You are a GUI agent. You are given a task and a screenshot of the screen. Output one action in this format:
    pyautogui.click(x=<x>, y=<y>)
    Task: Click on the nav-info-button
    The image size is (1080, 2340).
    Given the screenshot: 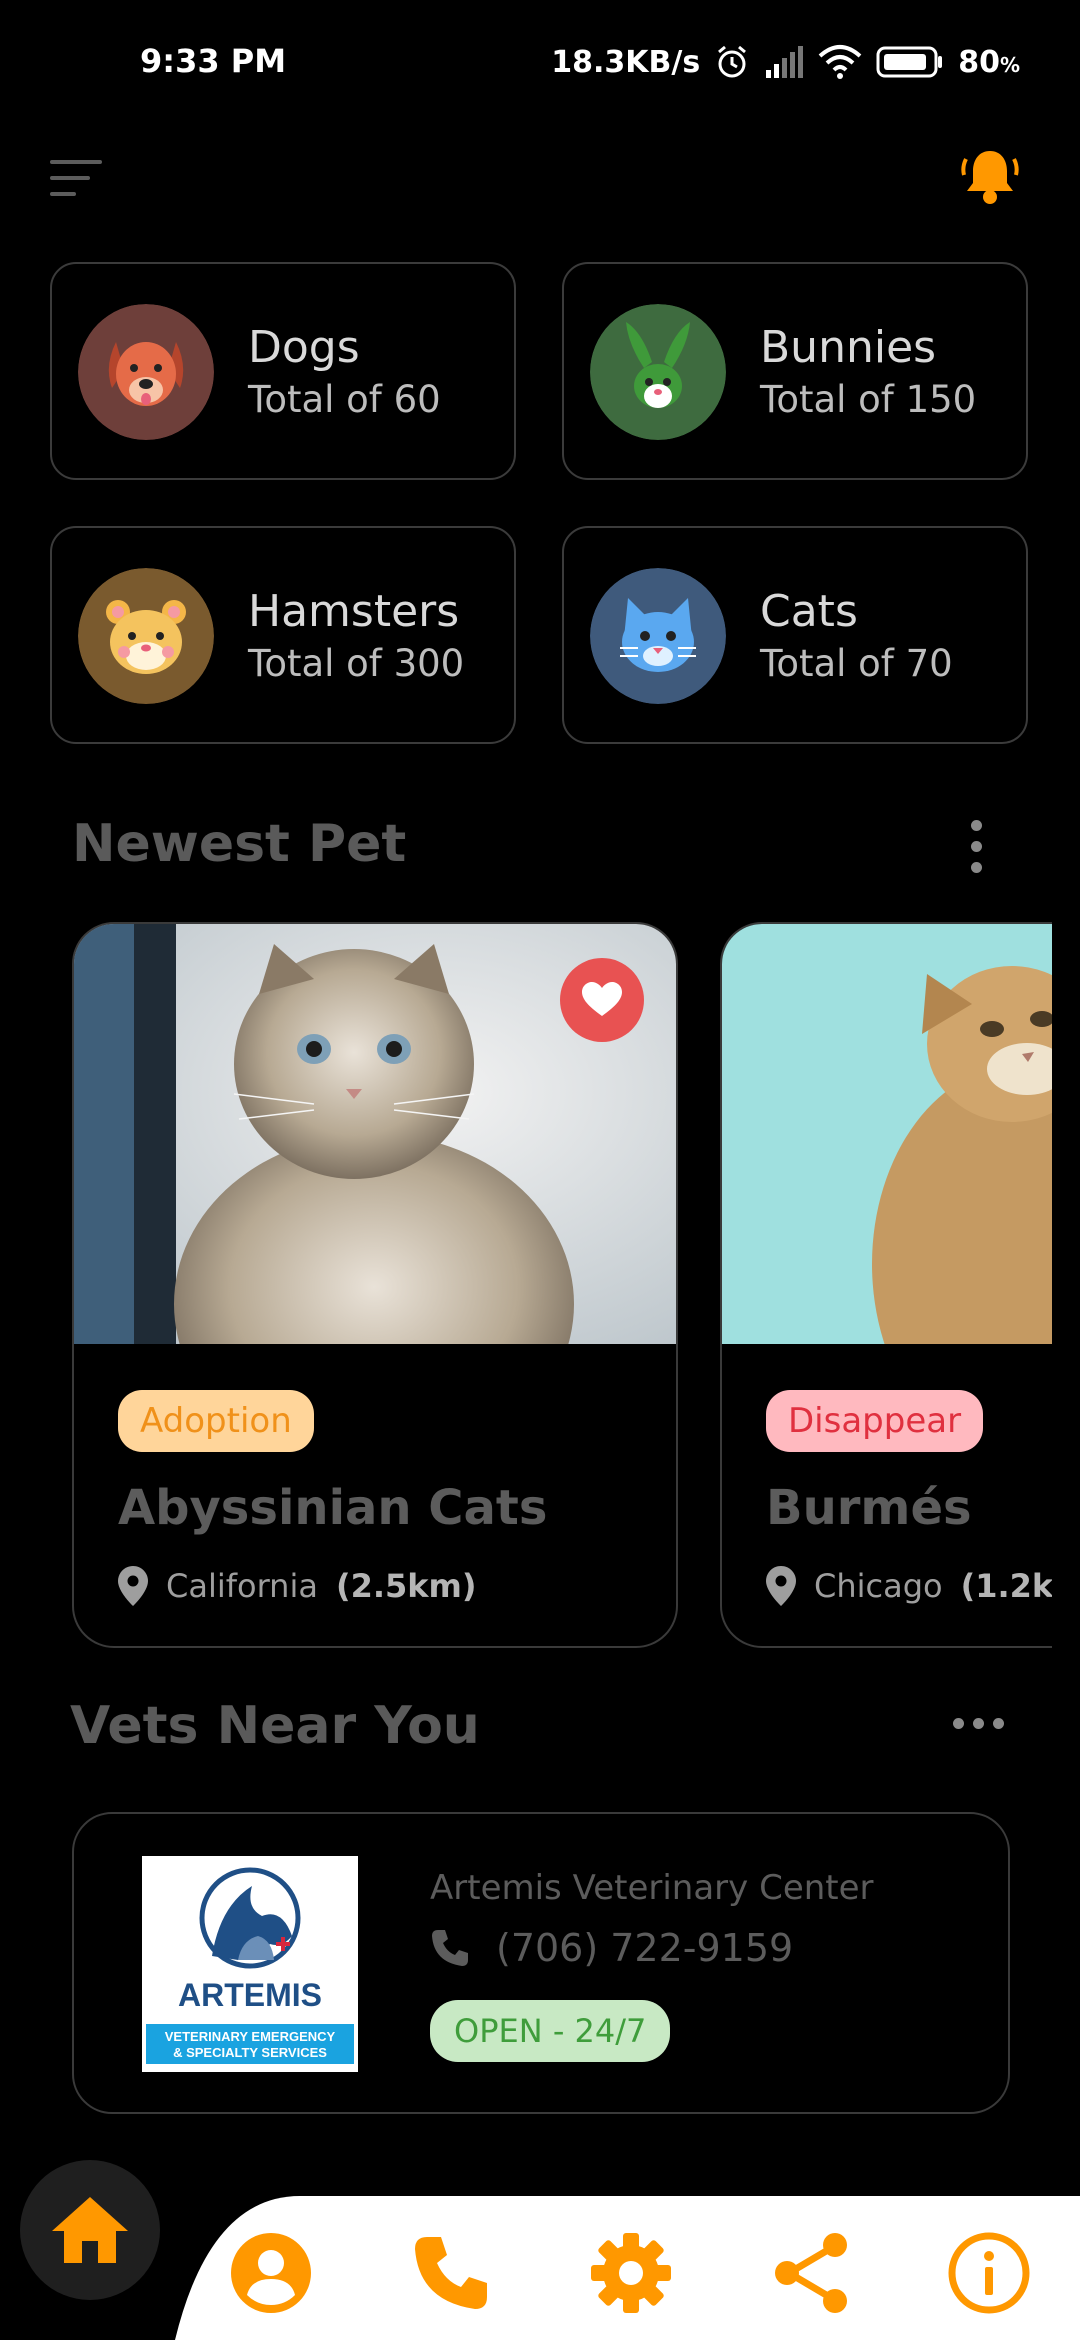 What is the action you would take?
    pyautogui.click(x=989, y=2273)
    